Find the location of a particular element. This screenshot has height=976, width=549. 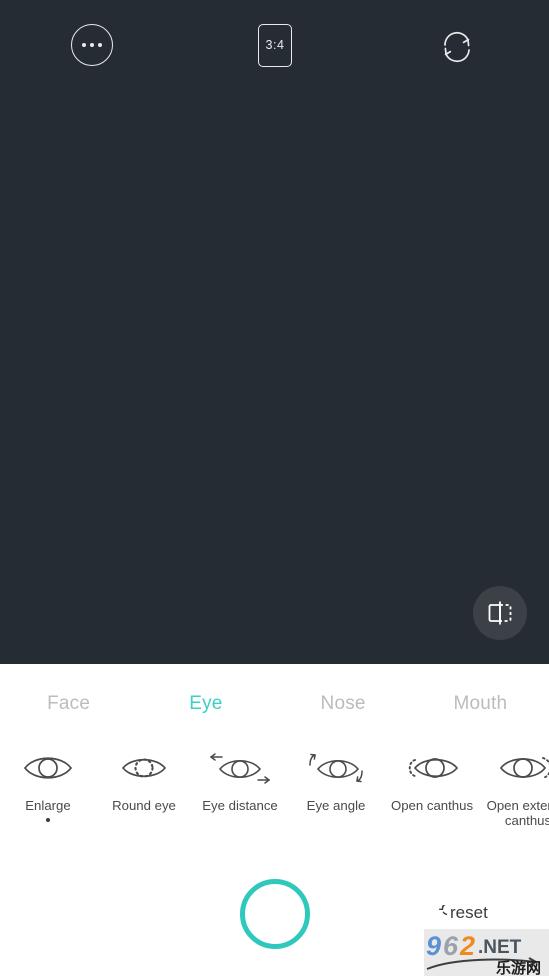

tool-label: Open external canthus is located at coordinates (517, 813).